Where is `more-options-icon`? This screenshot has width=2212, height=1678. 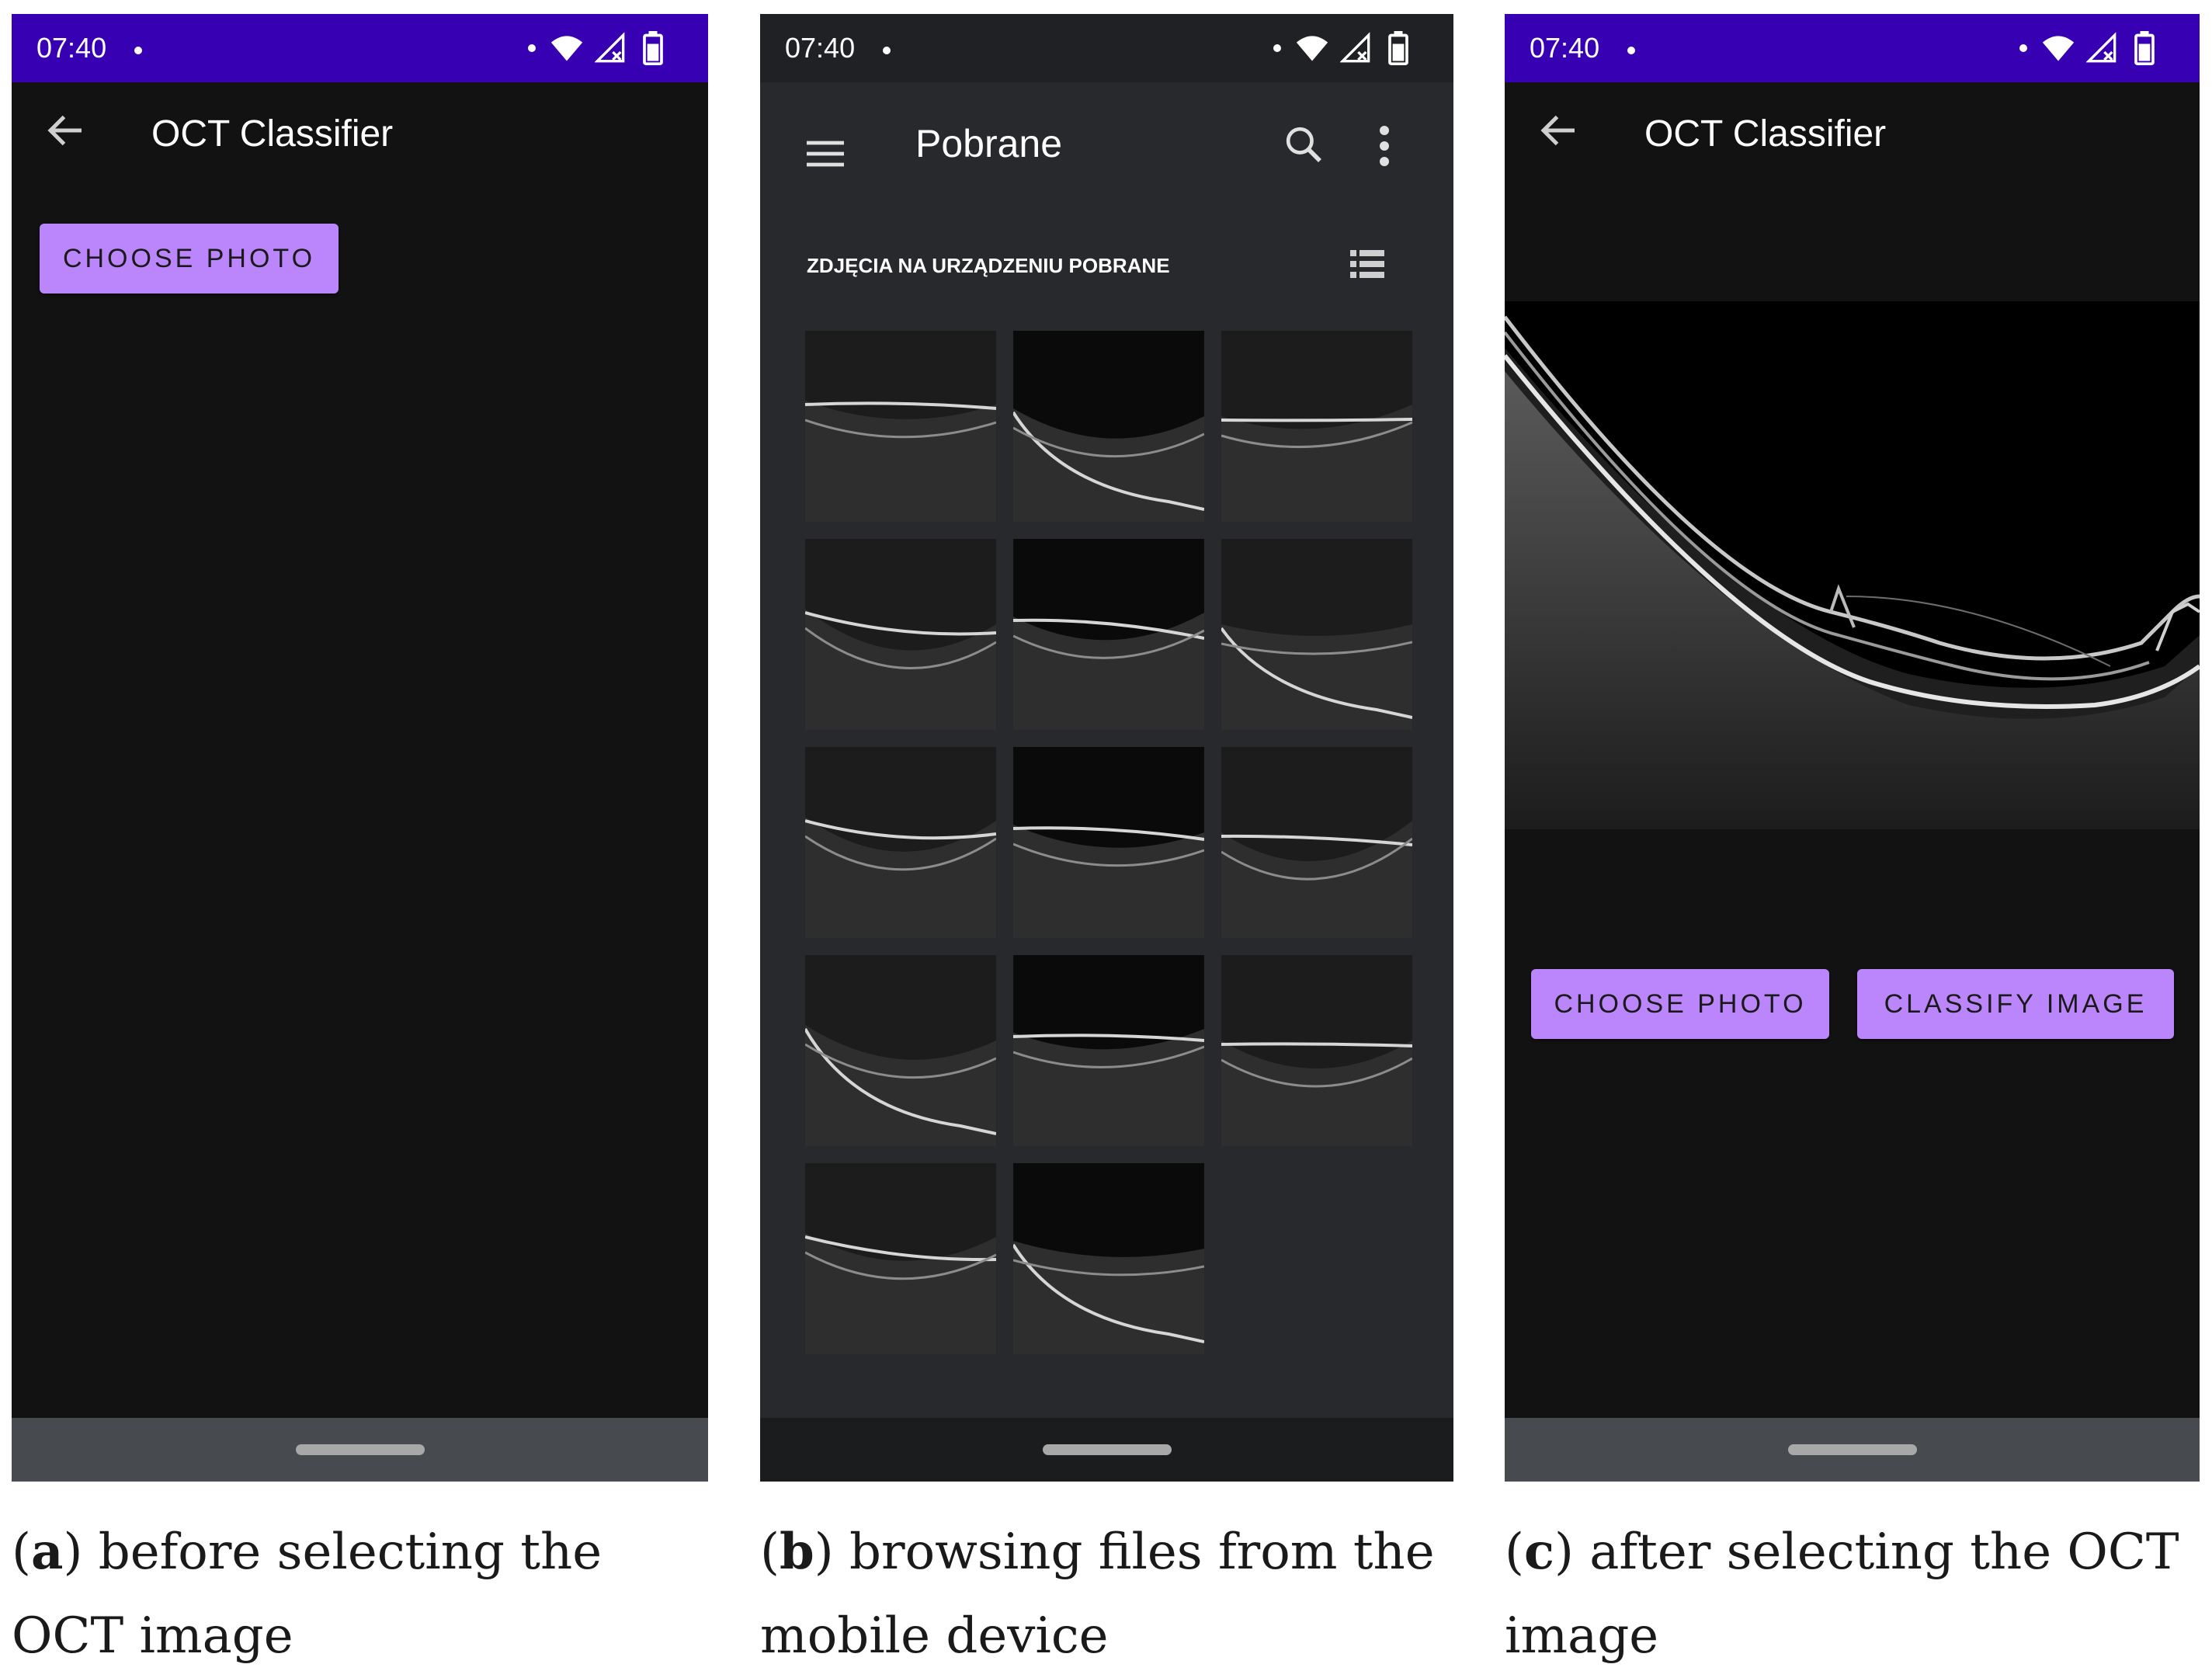 more-options-icon is located at coordinates (1384, 146).